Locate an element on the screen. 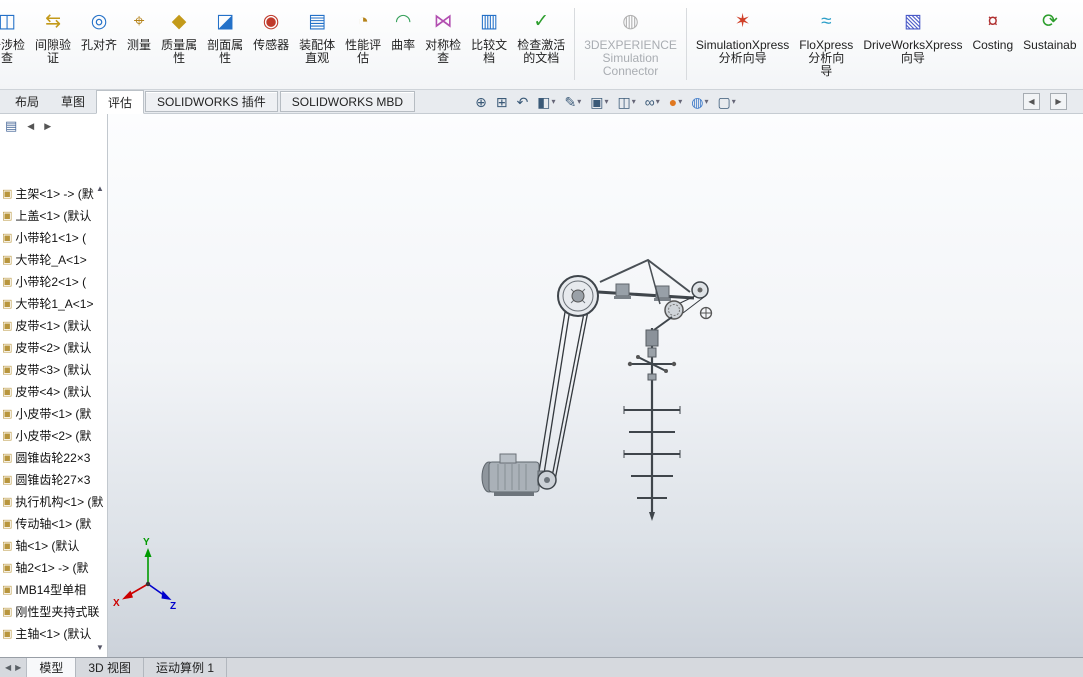 Image resolution: width=1083 pixels, height=677 pixels. tab-nav-left-icon: ◀ is located at coordinates (8, 667).